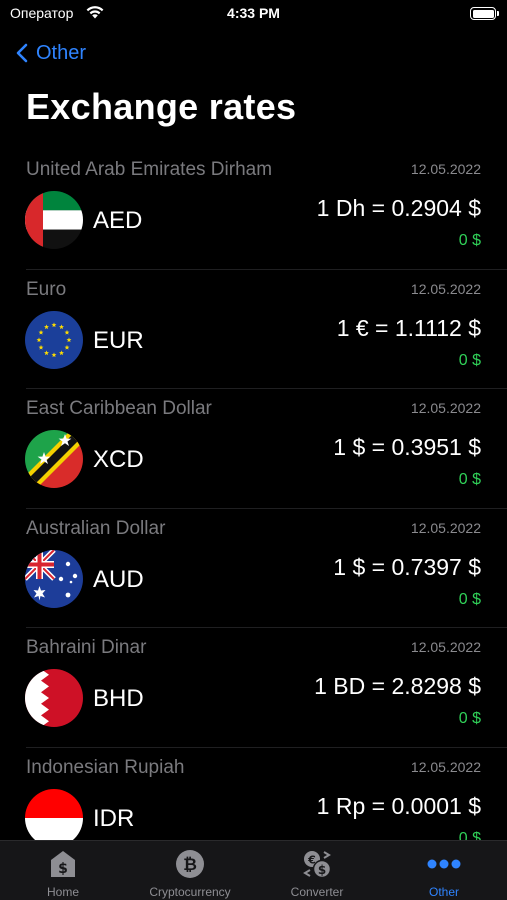 The image size is (507, 900). I want to click on battery-icon, so click(484, 13).